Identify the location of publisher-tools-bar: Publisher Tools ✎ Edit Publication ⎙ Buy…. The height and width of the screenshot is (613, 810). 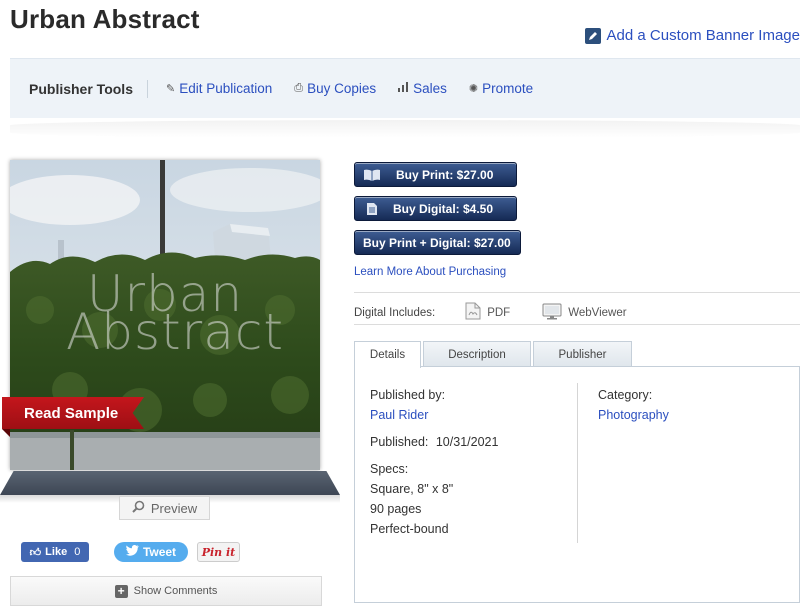
(405, 88).